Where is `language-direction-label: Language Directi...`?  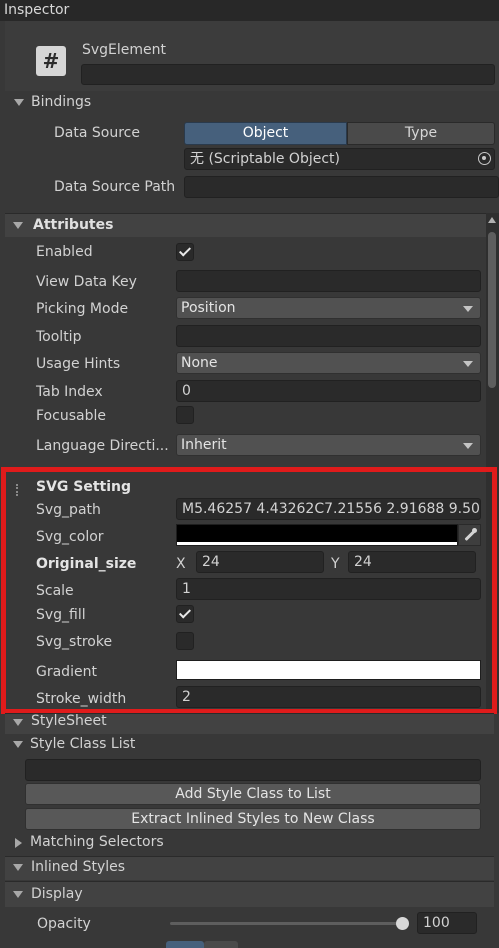
language-direction-label: Language Directi... is located at coordinates (102, 446).